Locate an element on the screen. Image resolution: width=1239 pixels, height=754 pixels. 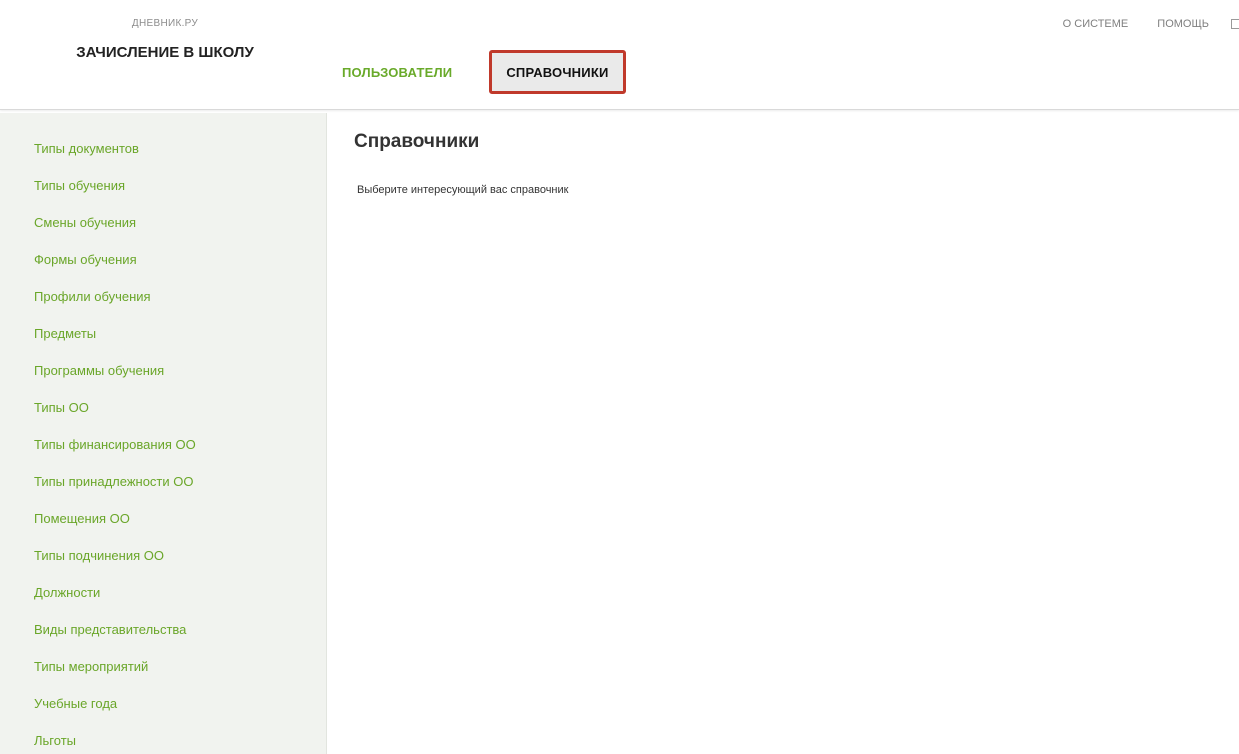
nav-users-link: ПОЛЬЗОВАТЕЛИ is located at coordinates (397, 72).